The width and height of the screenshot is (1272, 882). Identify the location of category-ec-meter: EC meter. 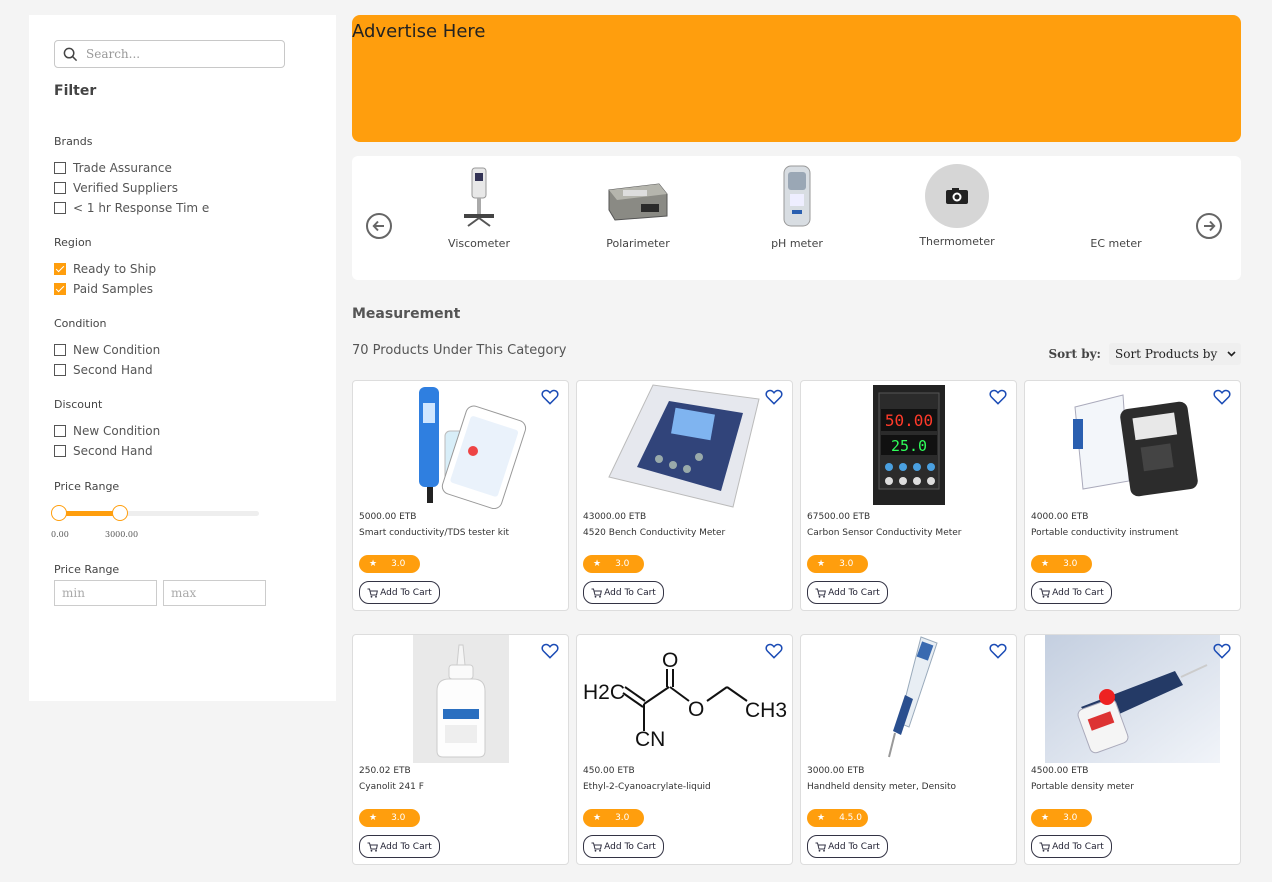
(1116, 207).